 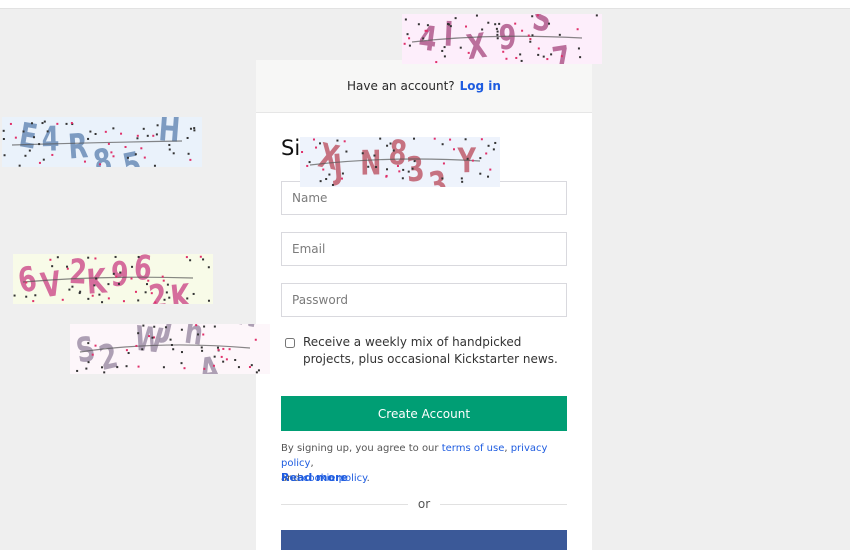 I want to click on legal-sep-2: ,, so click(x=312, y=463).